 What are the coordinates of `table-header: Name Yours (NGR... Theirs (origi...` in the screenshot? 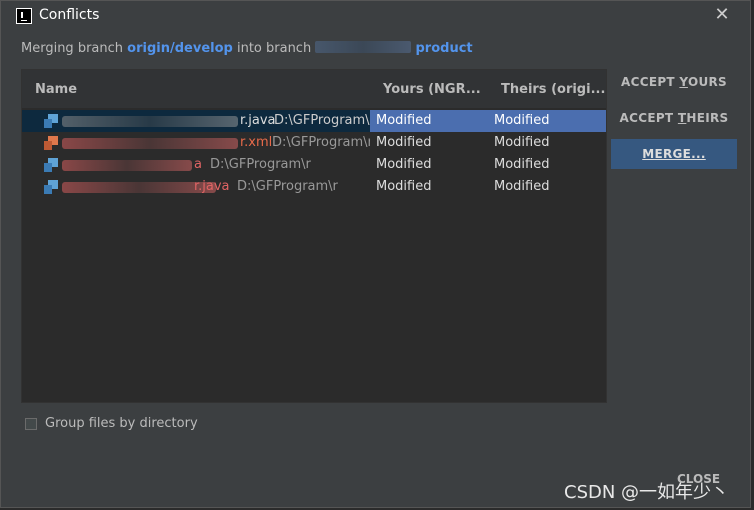 It's located at (314, 89).